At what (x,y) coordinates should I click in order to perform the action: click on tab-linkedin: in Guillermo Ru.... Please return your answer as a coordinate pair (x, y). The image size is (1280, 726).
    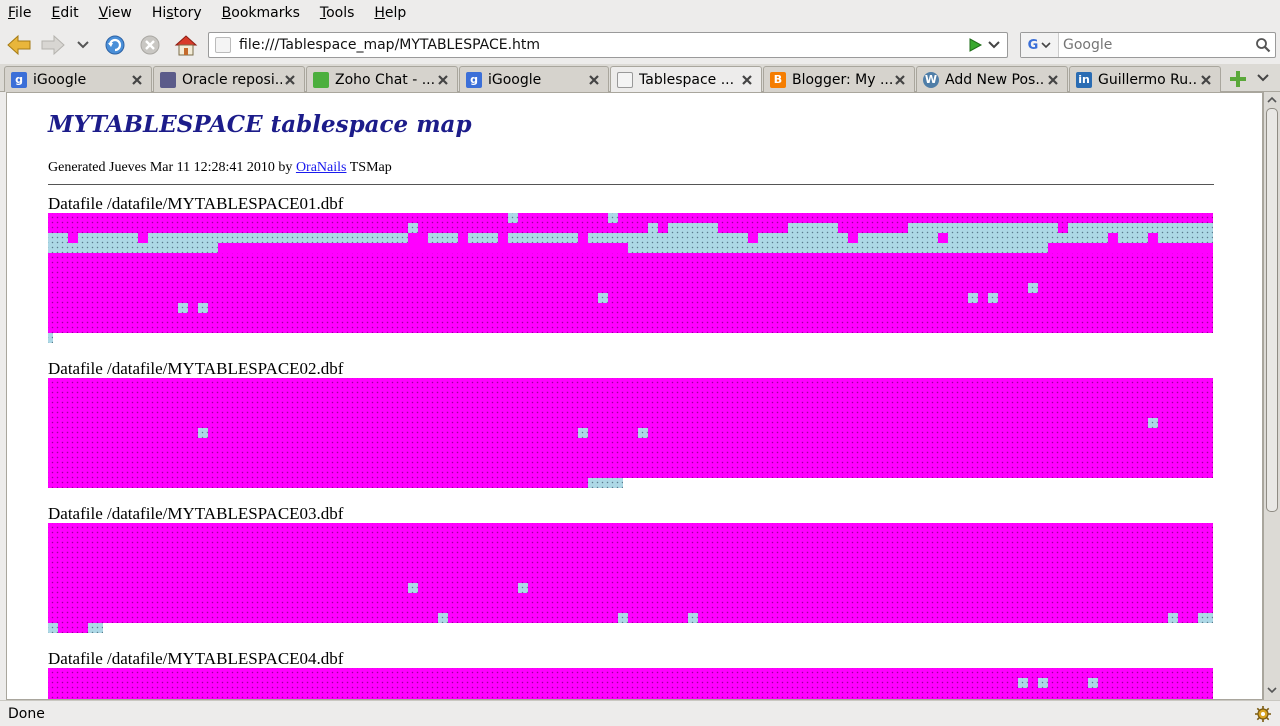
    Looking at the image, I should click on (1145, 79).